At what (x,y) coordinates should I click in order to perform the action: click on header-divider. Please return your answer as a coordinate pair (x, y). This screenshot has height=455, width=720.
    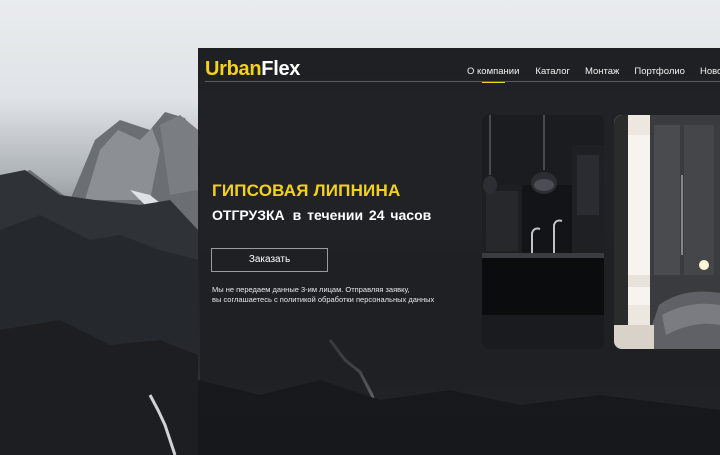
    Looking at the image, I should click on (462, 81).